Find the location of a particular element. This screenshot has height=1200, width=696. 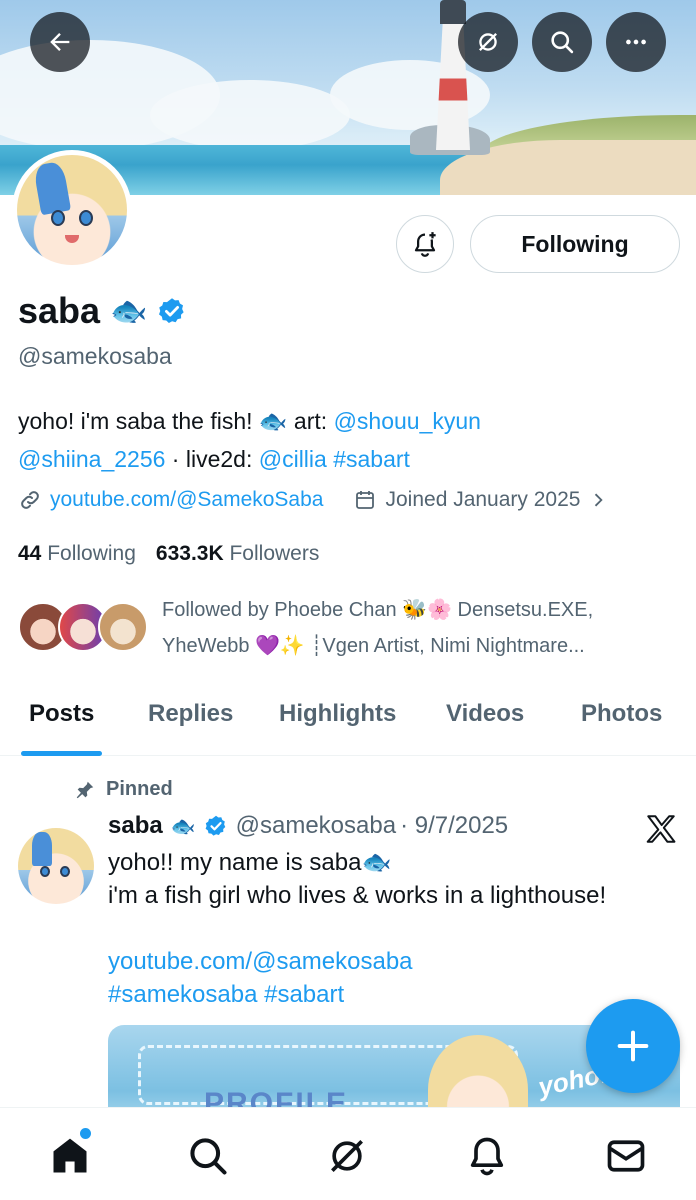

profile-avatar is located at coordinates (72, 210).